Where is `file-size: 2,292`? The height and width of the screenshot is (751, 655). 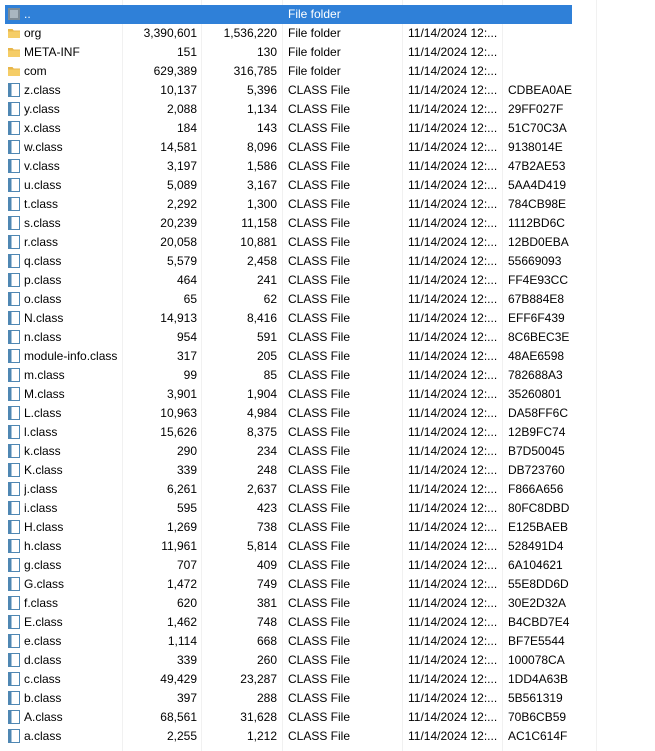
file-size: 2,292 is located at coordinates (181, 204).